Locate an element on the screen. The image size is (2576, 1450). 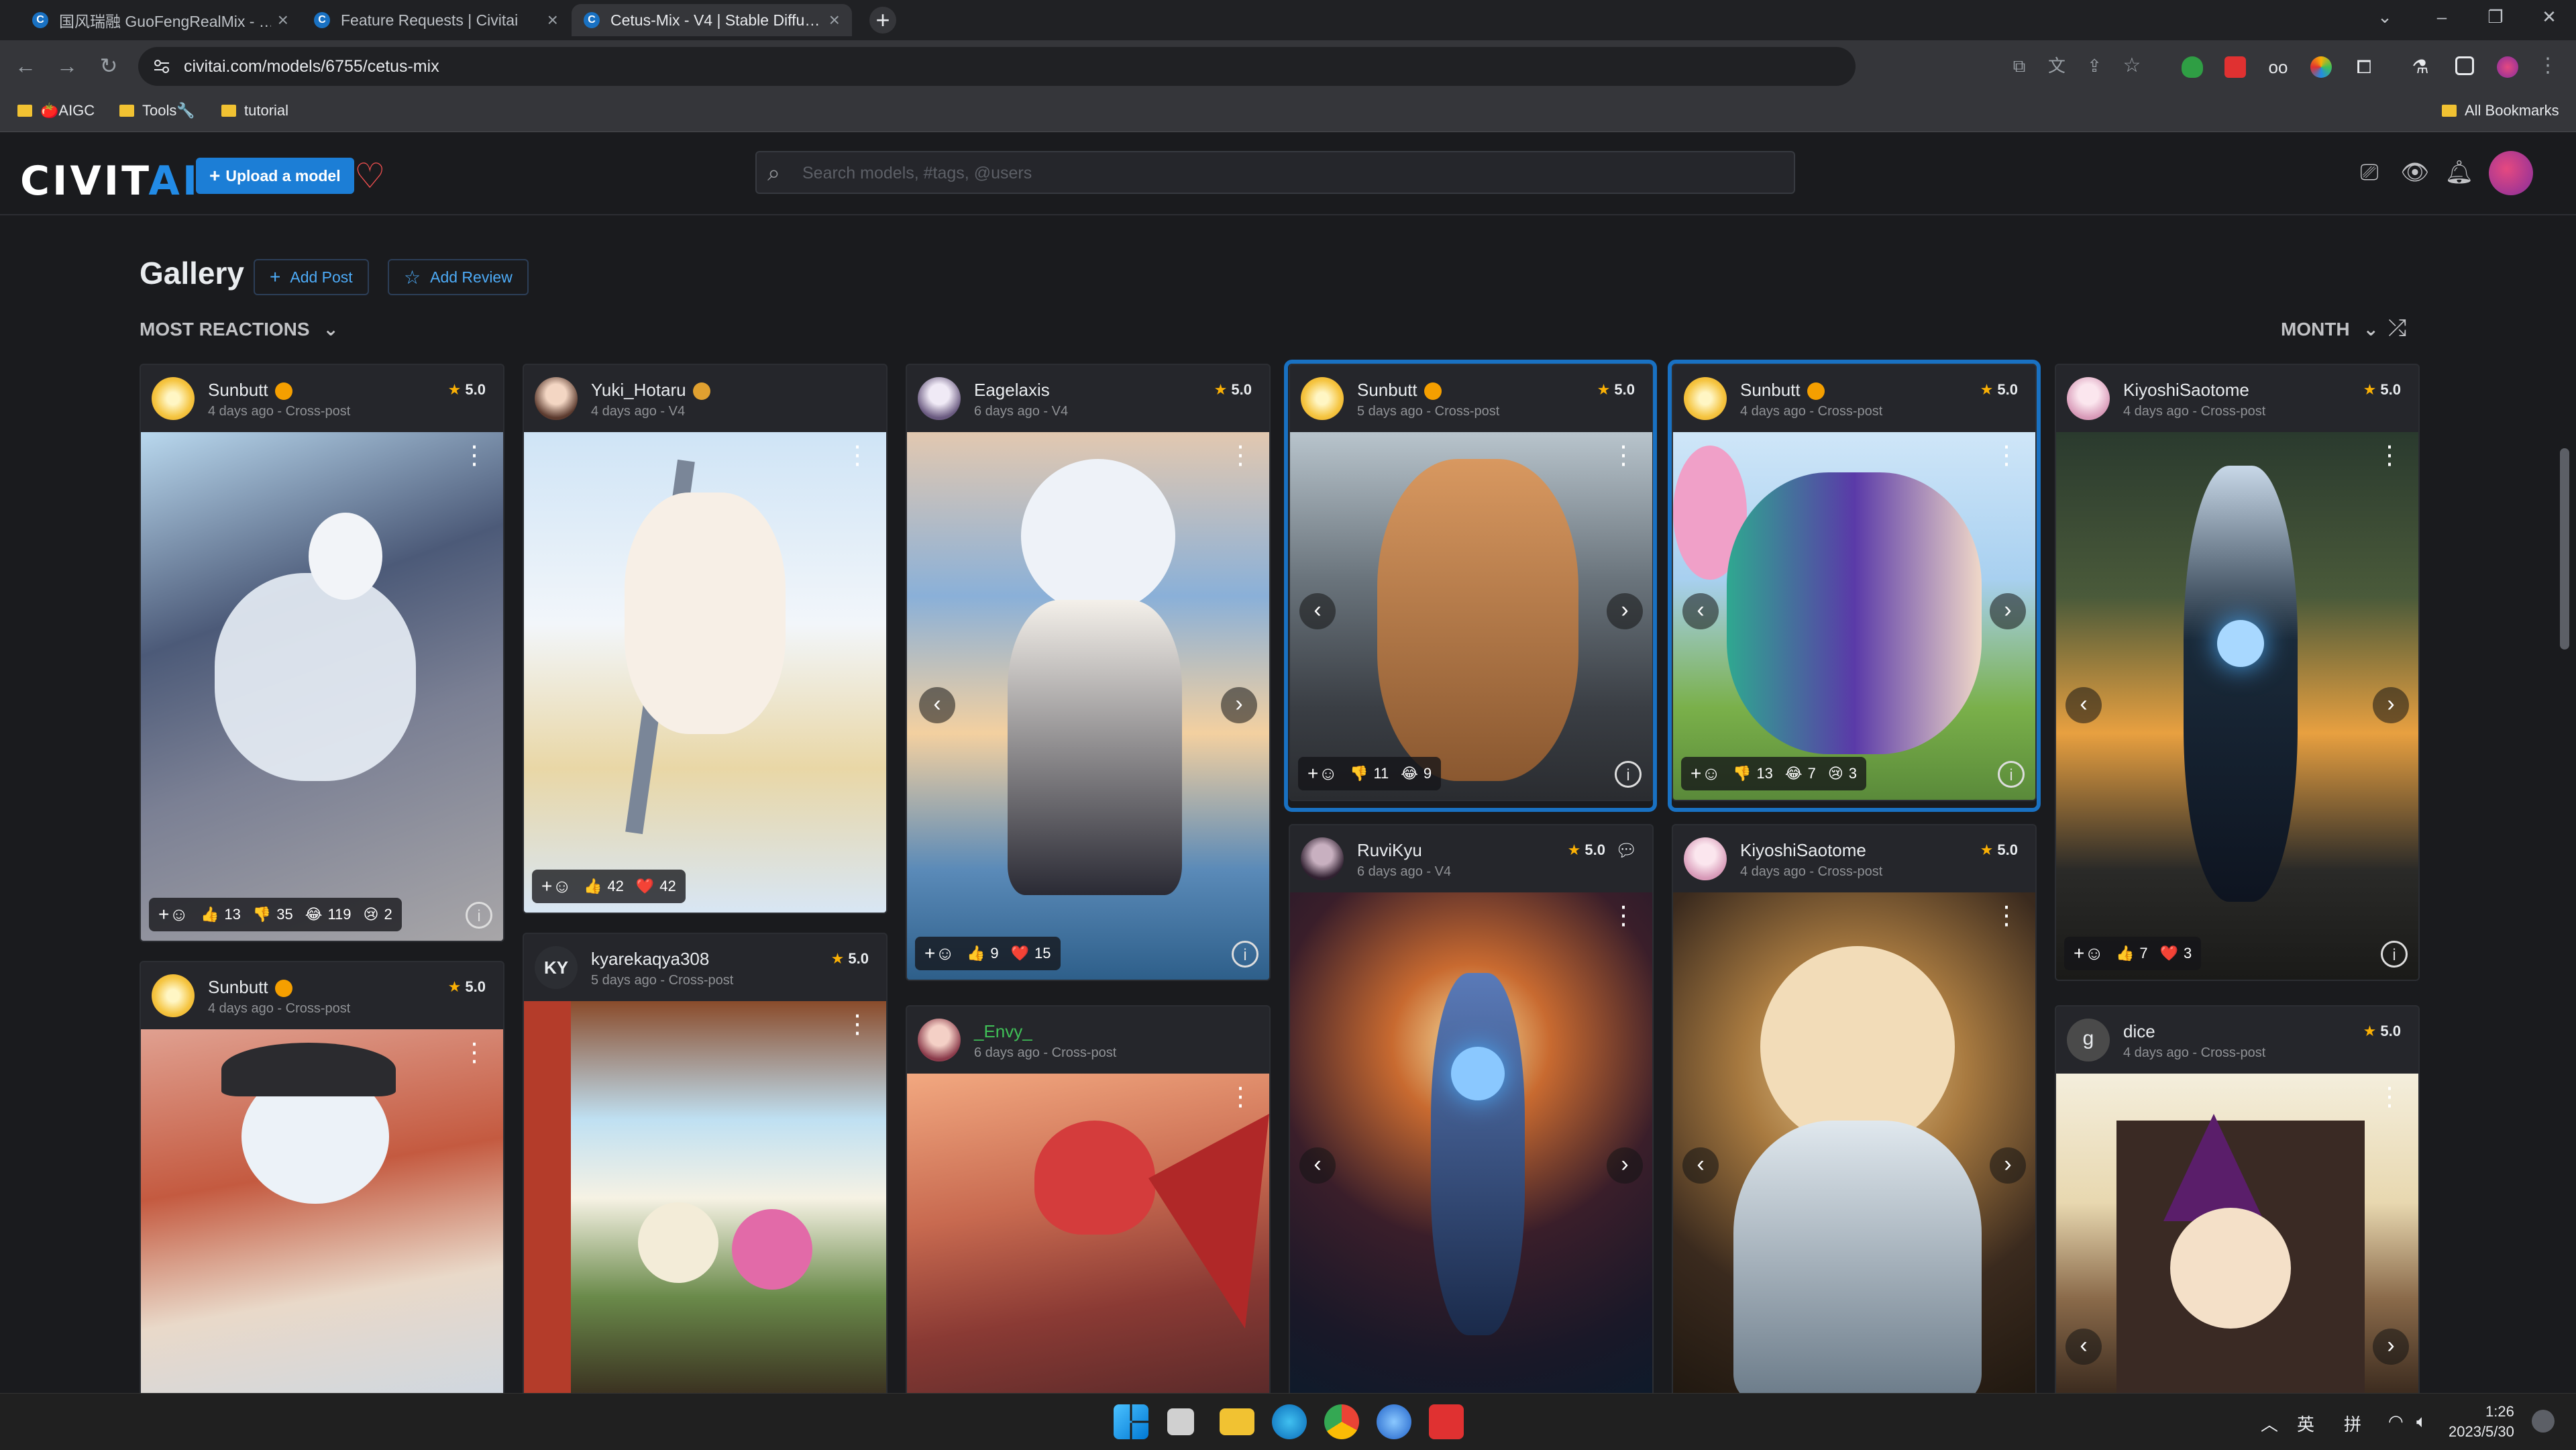
bookmark-star-icon: ☆ is located at coordinates (2132, 66).